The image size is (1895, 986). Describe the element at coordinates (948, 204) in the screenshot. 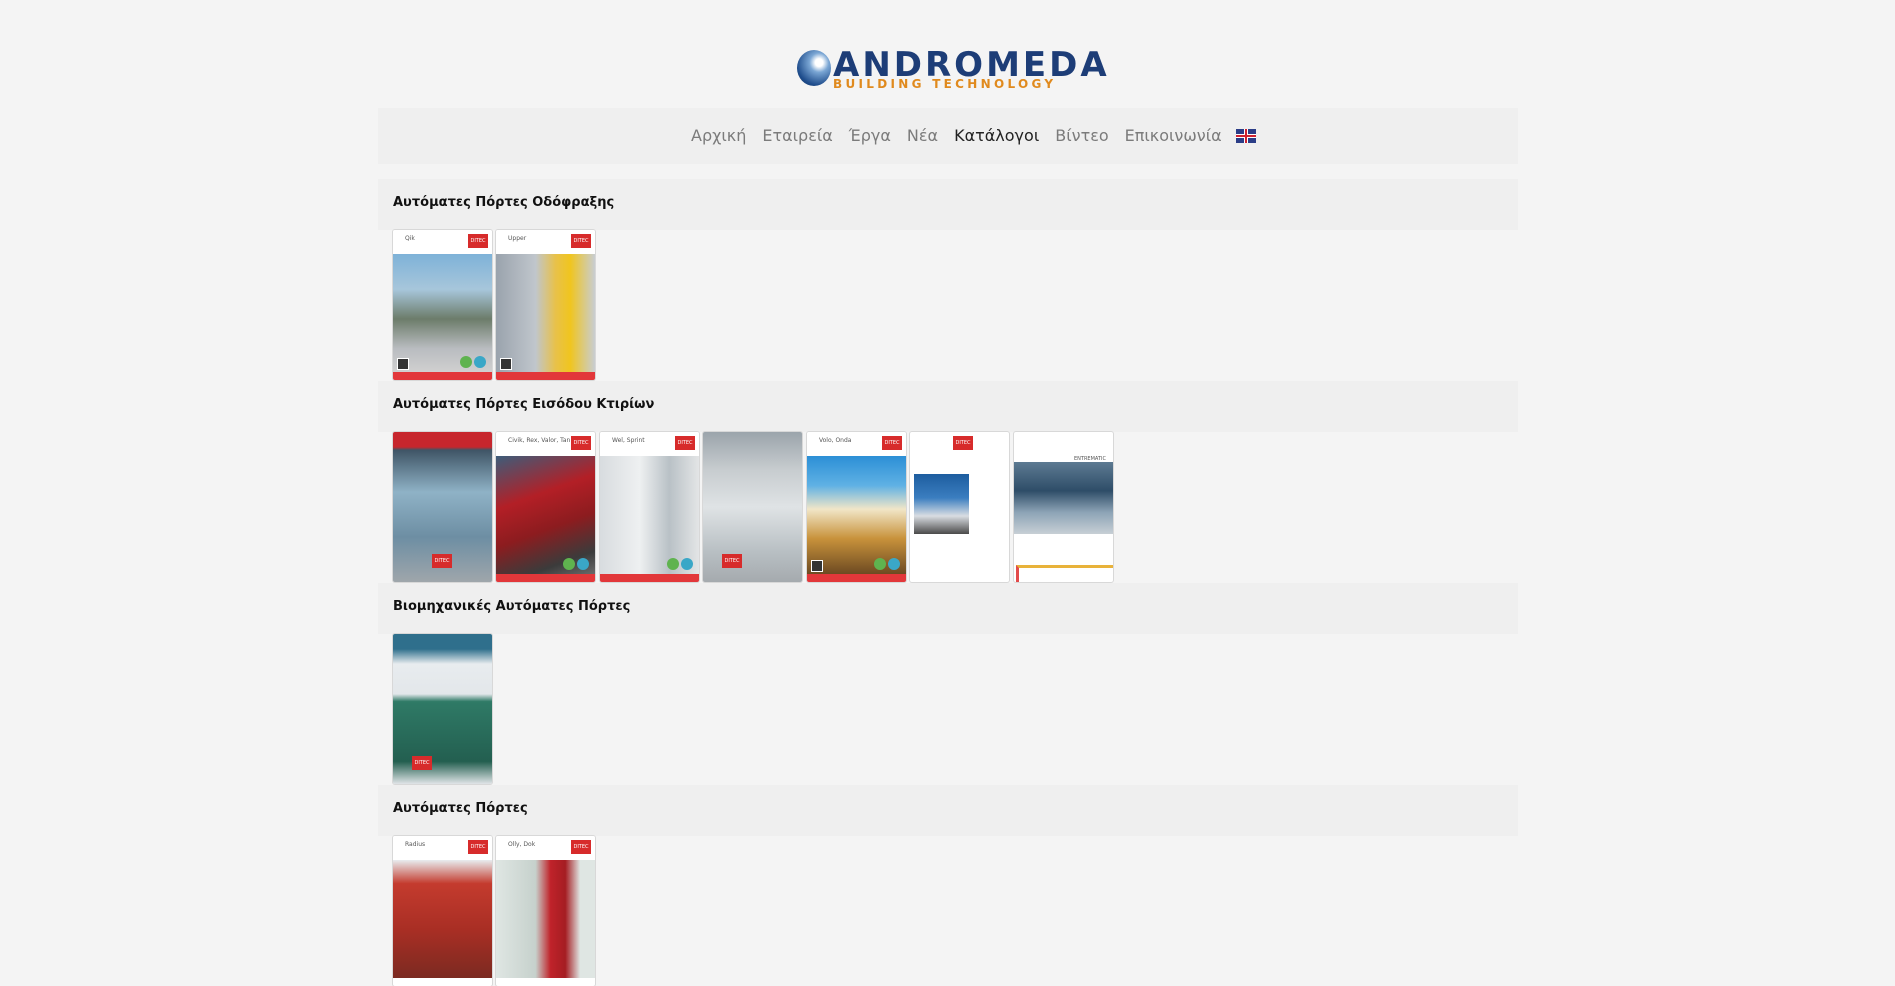

I see `section-header-barriers: Αυτόματες Πόρτες Οδόφραξης` at that location.